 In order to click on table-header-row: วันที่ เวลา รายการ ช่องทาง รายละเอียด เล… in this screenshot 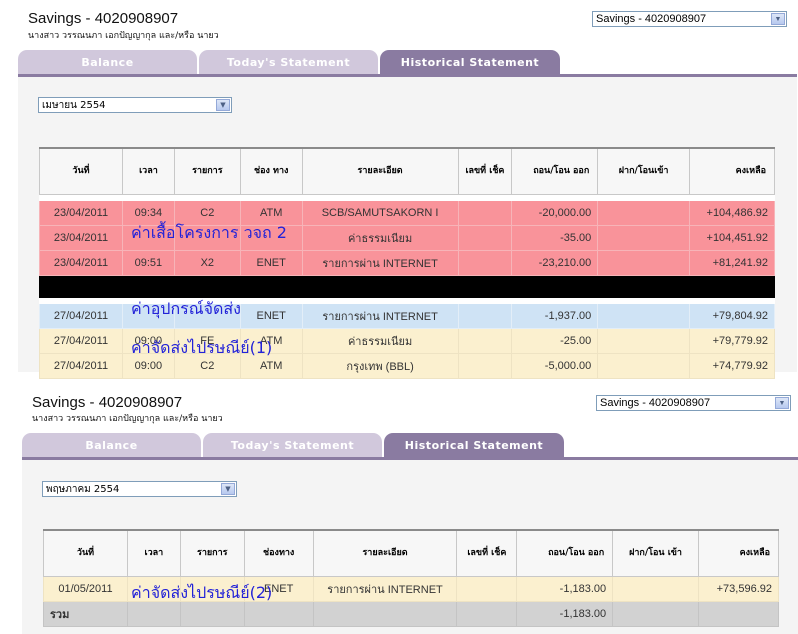, I will do `click(411, 553)`.